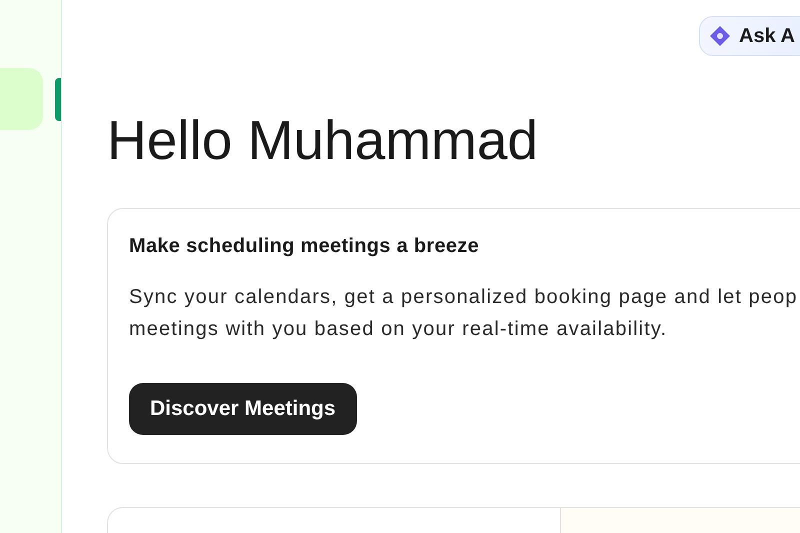 This screenshot has width=800, height=533. Describe the element at coordinates (749, 36) in the screenshot. I see `ask-ai-button: Ask A` at that location.